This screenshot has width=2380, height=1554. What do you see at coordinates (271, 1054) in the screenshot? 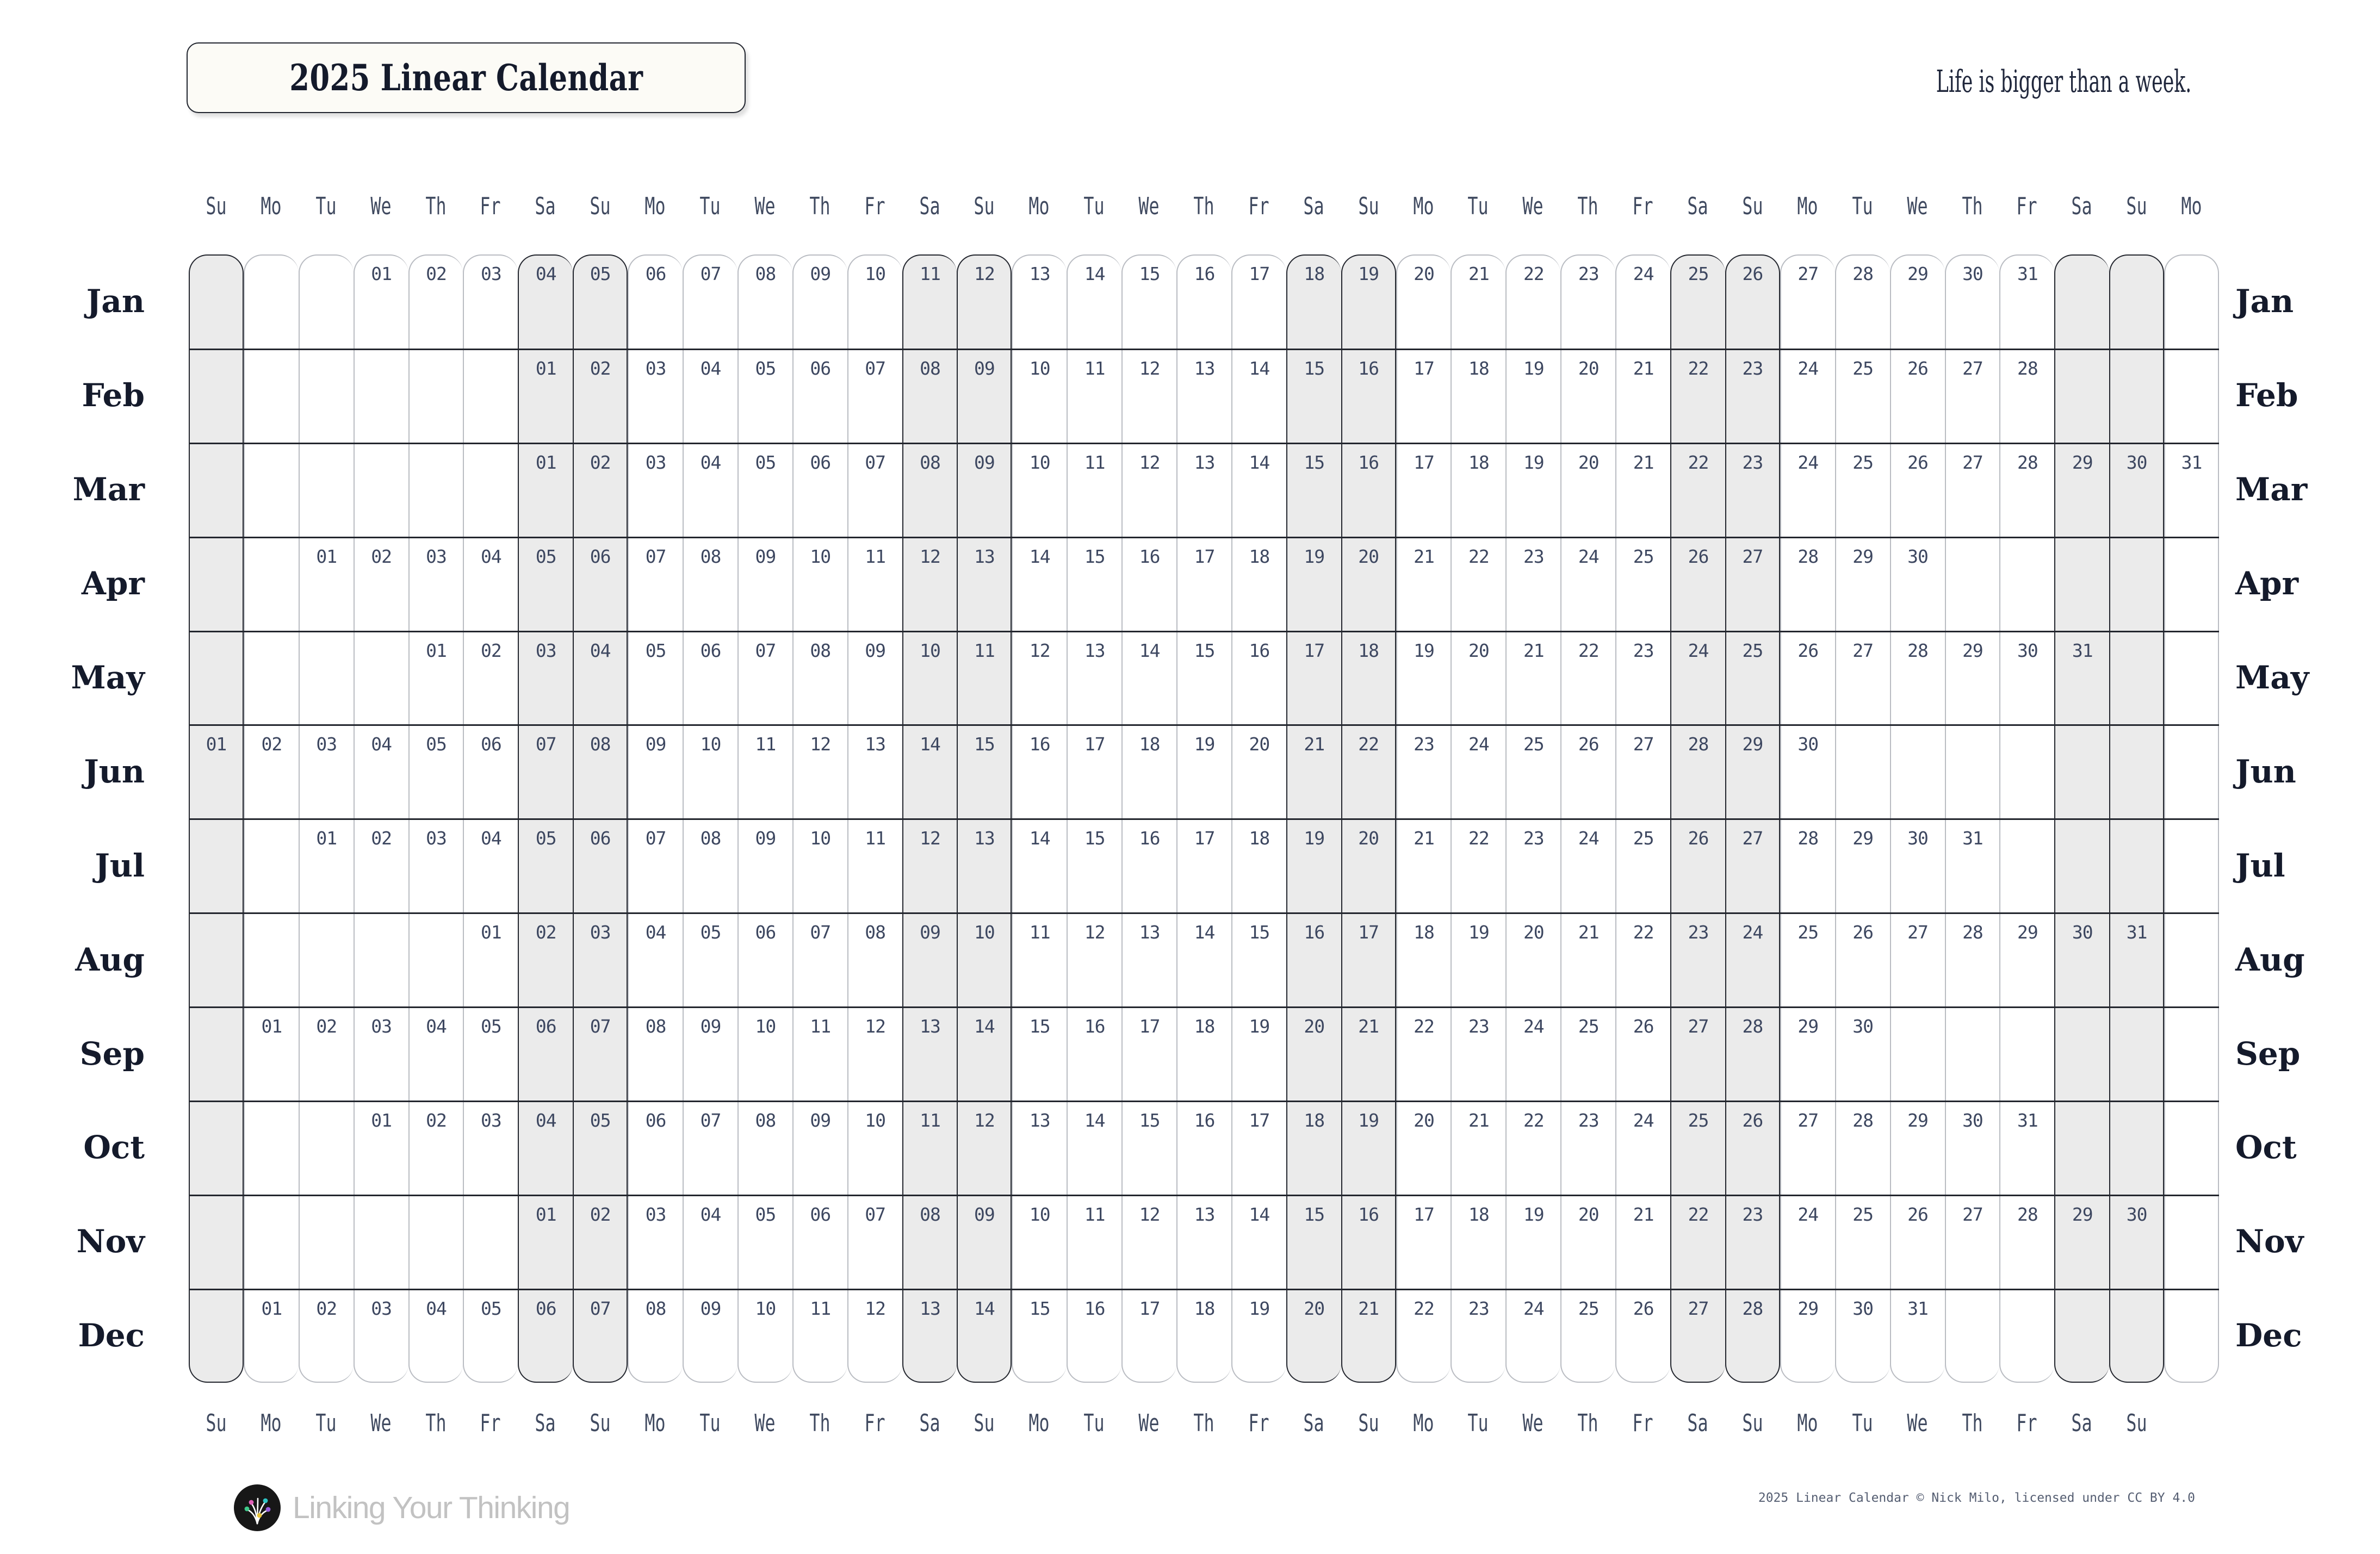
I see `day-cell: 01` at bounding box center [271, 1054].